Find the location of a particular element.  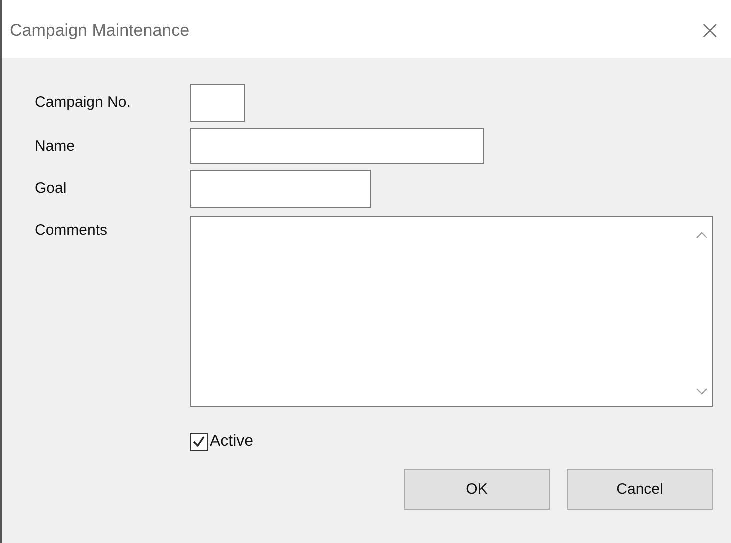

field-label: Goal is located at coordinates (51, 188).